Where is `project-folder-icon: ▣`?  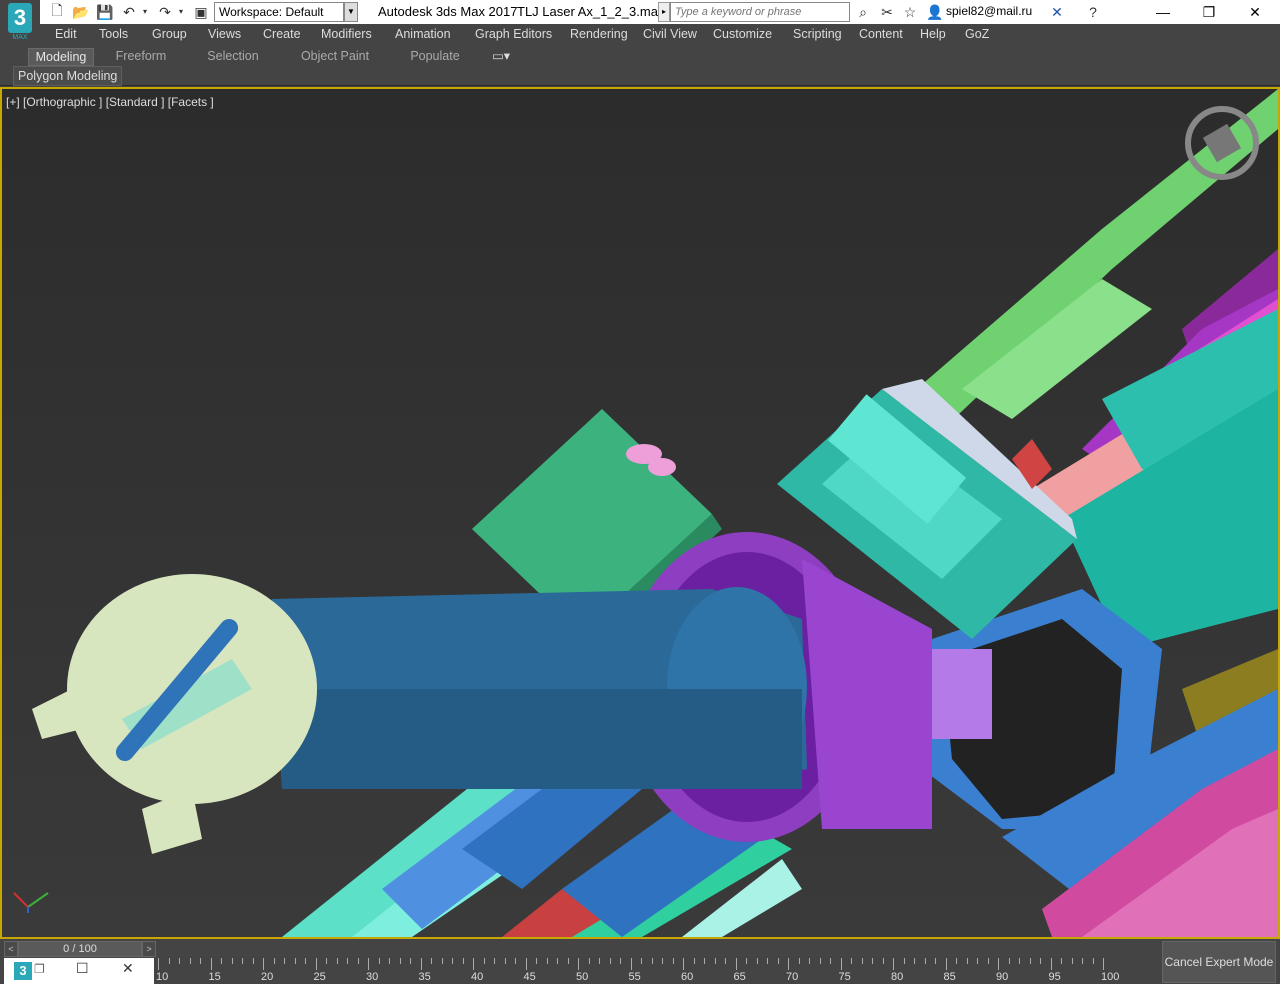 project-folder-icon: ▣ is located at coordinates (201, 12).